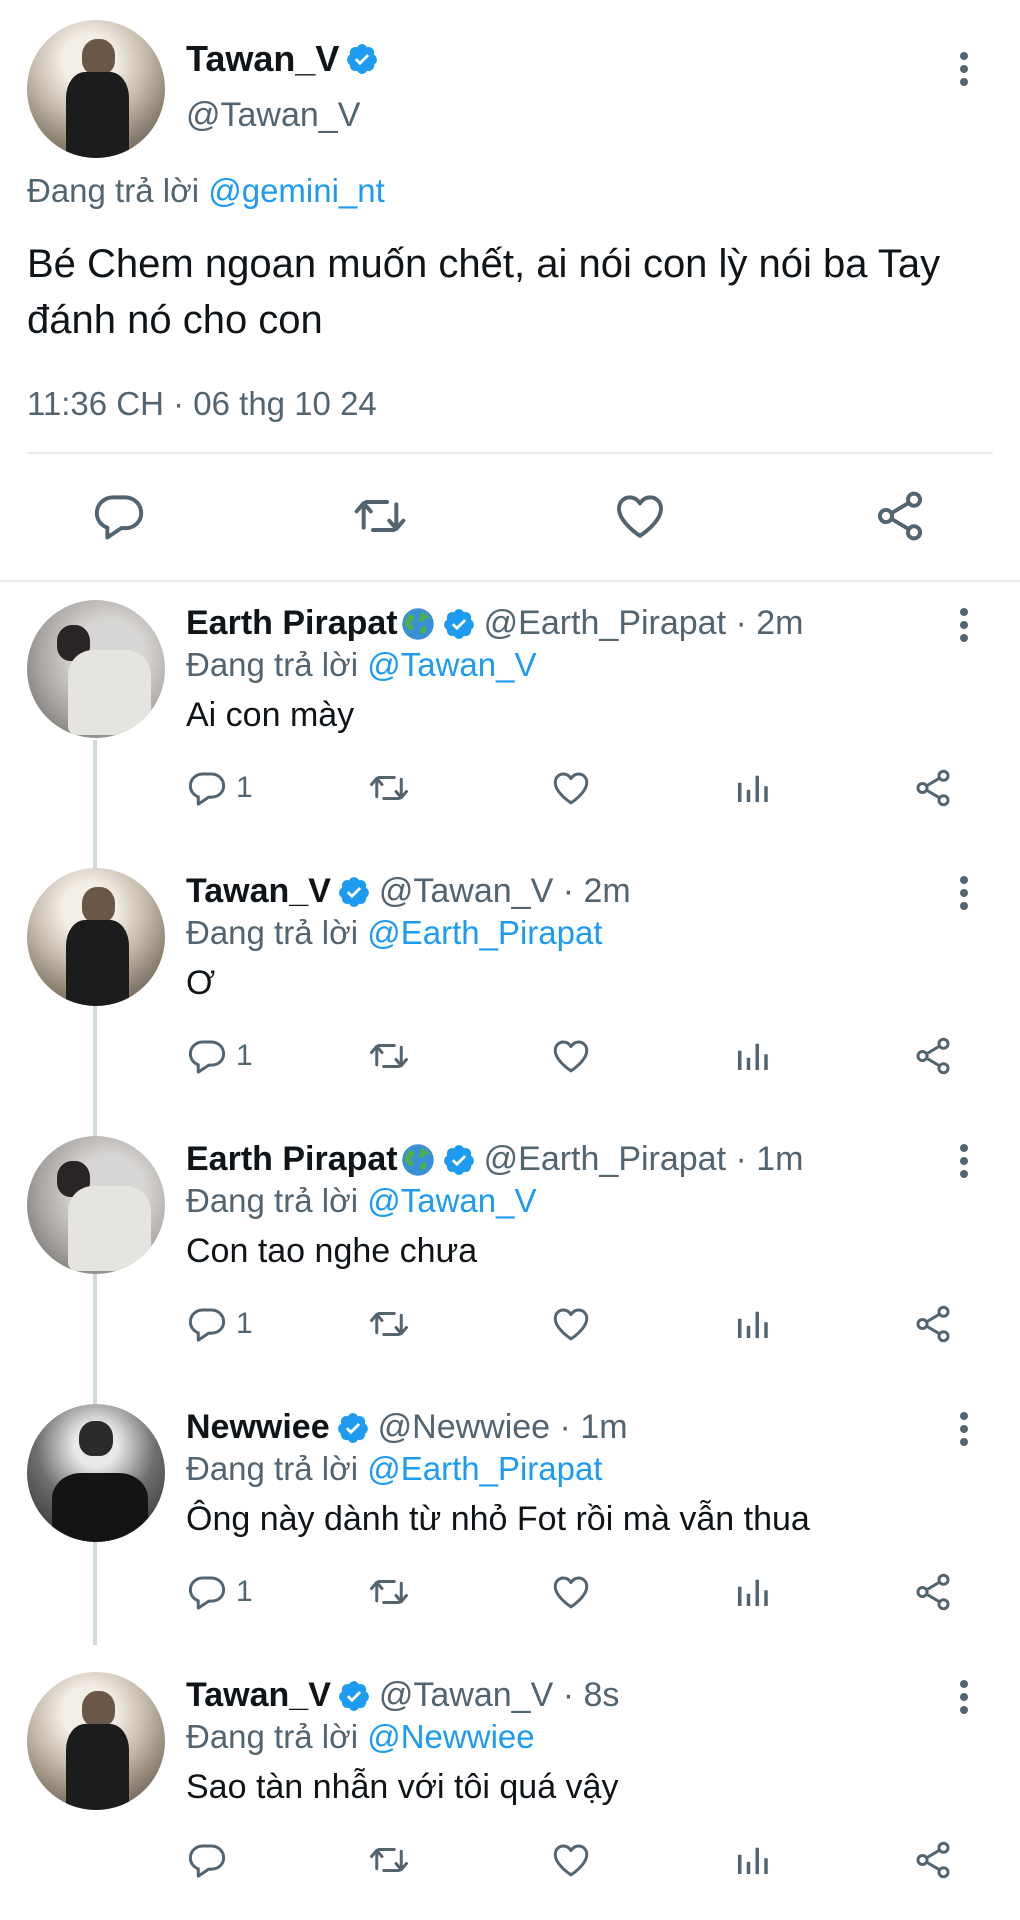 This screenshot has height=1920, width=1020. What do you see at coordinates (258, 1427) in the screenshot?
I see `display-name: Newwiee` at bounding box center [258, 1427].